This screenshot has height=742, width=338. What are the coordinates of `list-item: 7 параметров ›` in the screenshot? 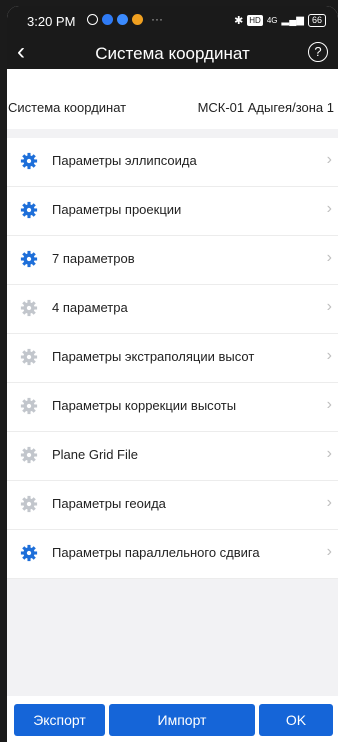 It's located at (172, 260).